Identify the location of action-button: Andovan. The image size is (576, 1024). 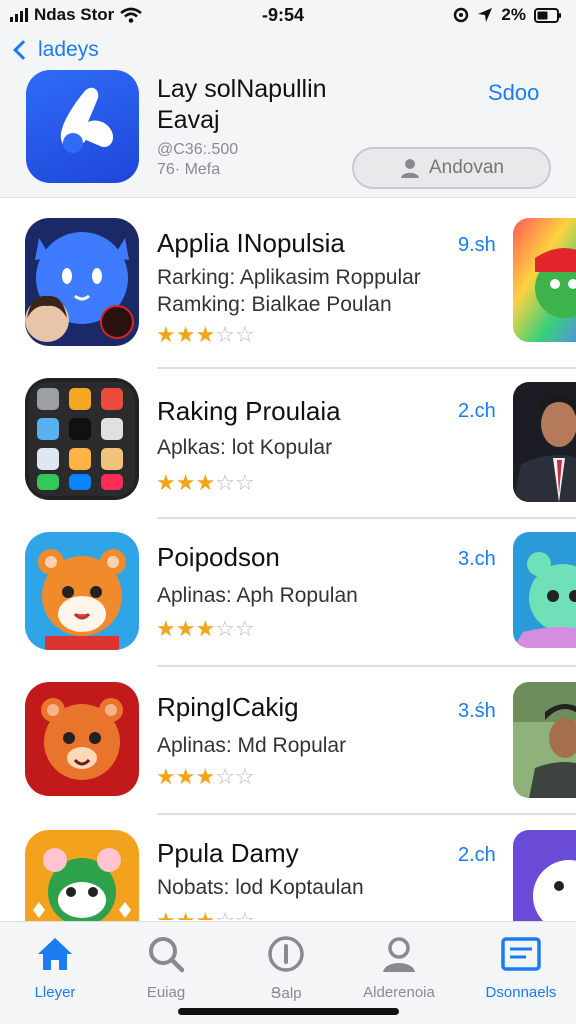
(451, 168).